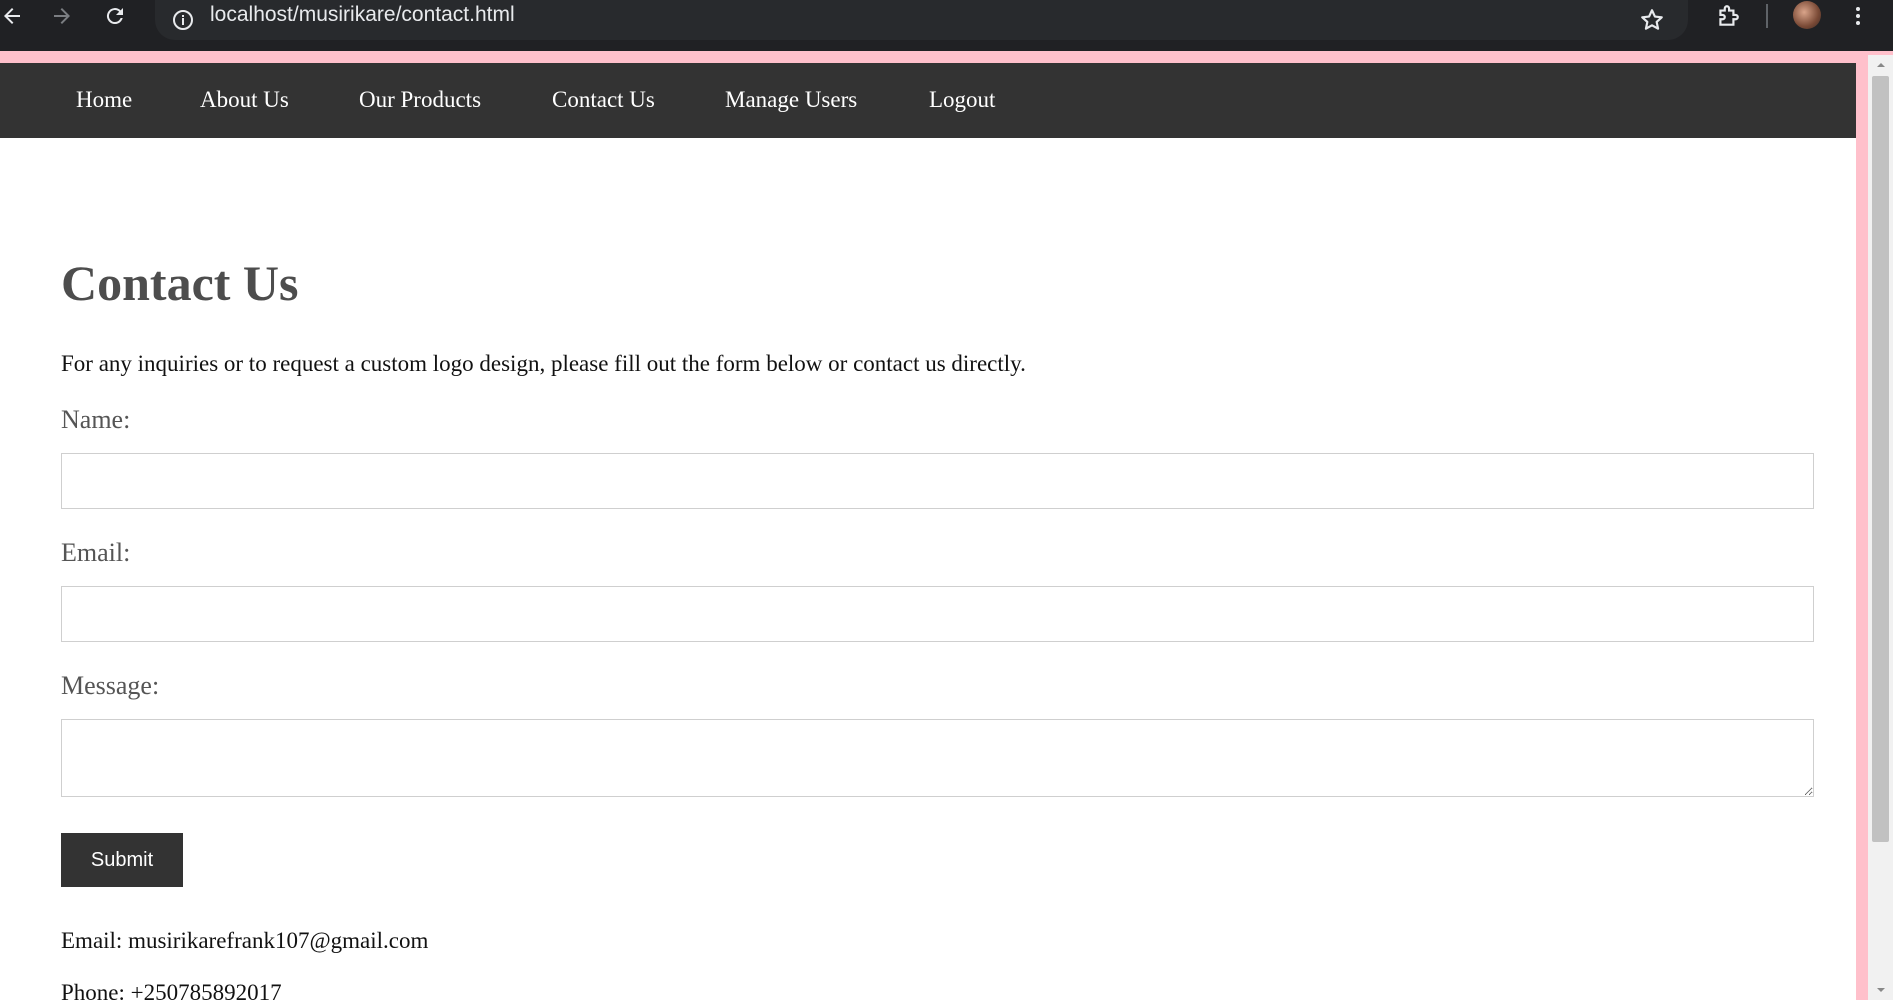  Describe the element at coordinates (115, 16) in the screenshot. I see `reload-icon` at that location.